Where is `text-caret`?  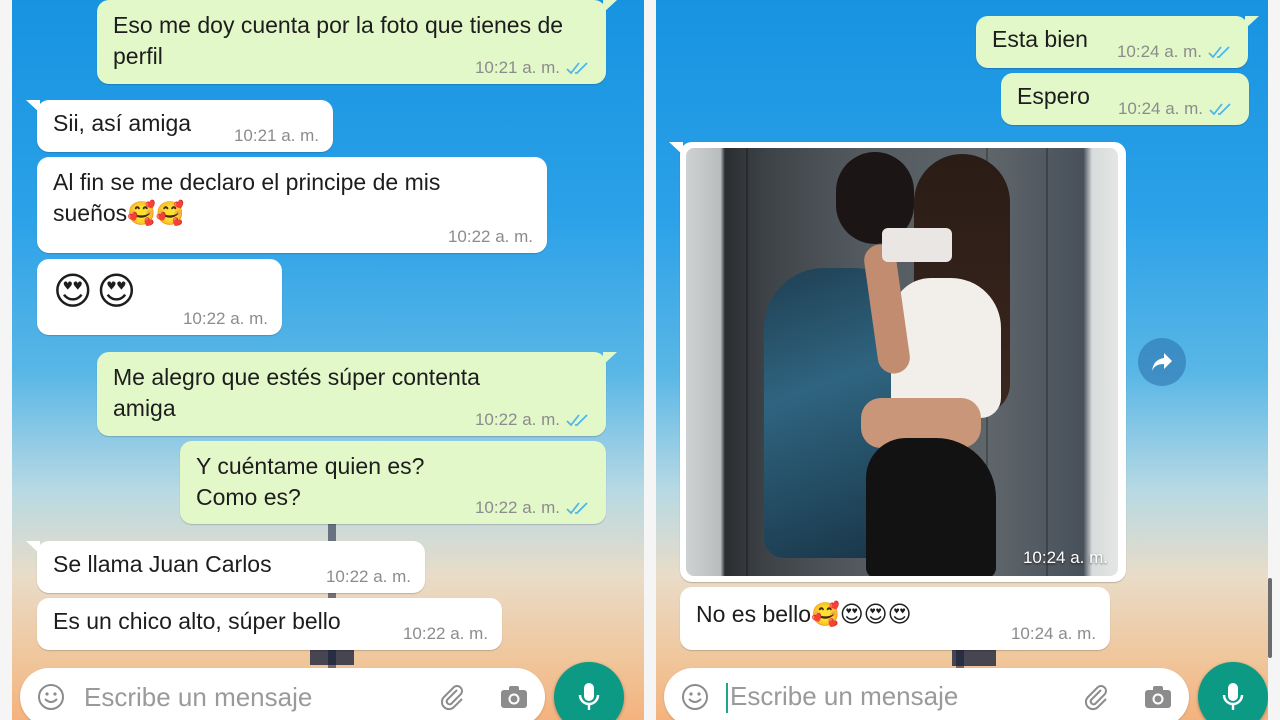 text-caret is located at coordinates (727, 698).